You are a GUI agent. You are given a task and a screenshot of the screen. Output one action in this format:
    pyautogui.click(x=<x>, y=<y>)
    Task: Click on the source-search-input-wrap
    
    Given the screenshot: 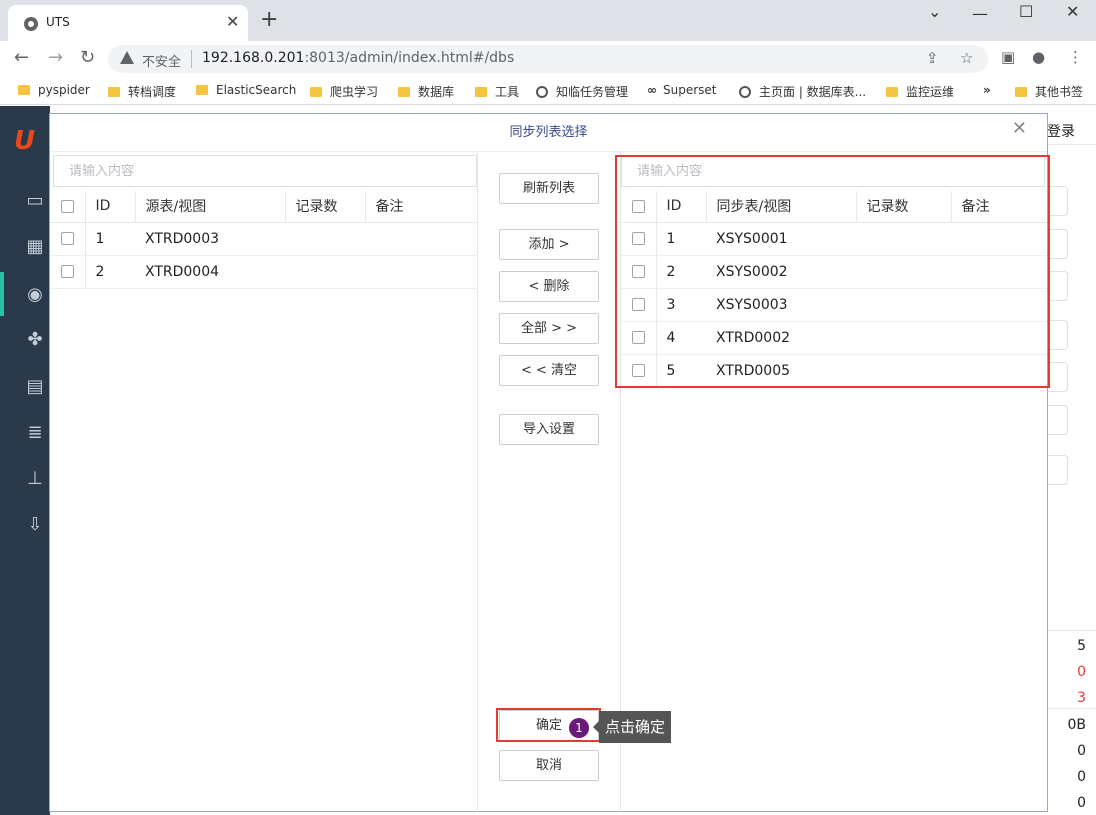 What is the action you would take?
    pyautogui.click(x=265, y=171)
    